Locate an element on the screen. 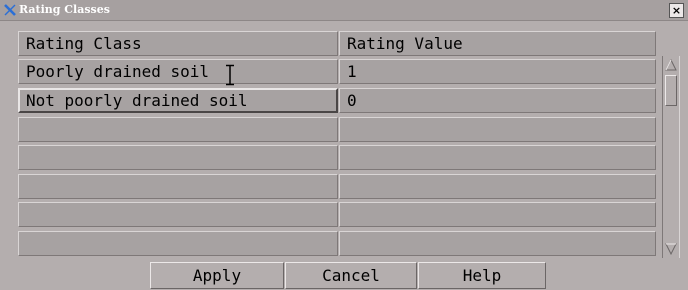 The height and width of the screenshot is (290, 688). window-title: Rating Classes is located at coordinates (64, 9).